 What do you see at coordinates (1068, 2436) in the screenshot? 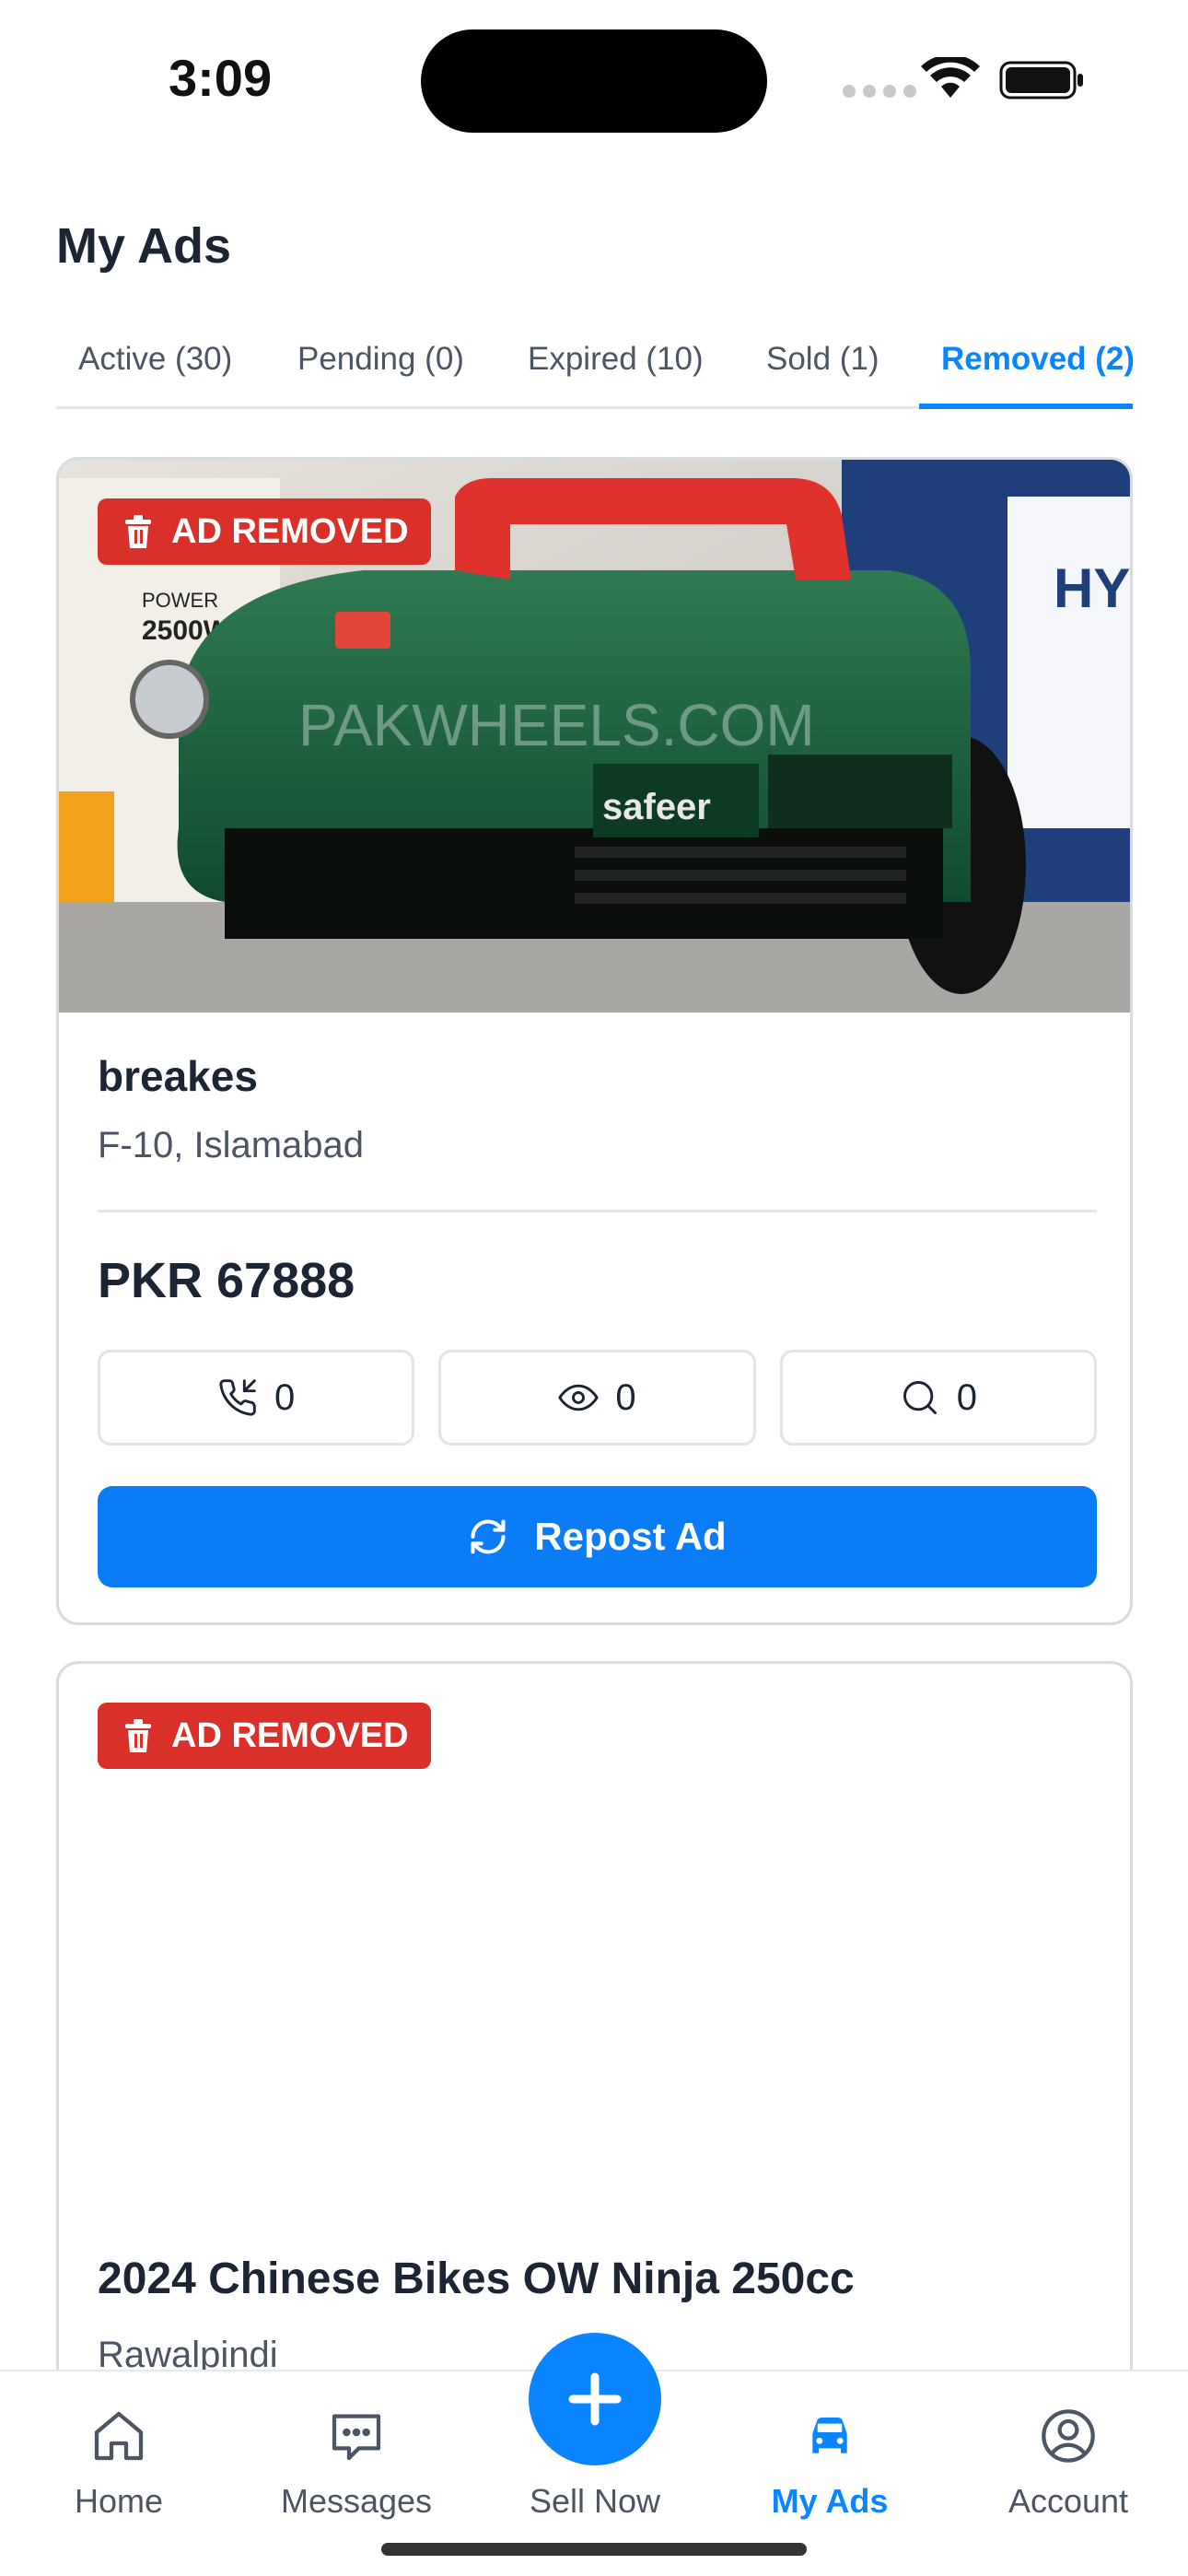
I see `account-icon` at bounding box center [1068, 2436].